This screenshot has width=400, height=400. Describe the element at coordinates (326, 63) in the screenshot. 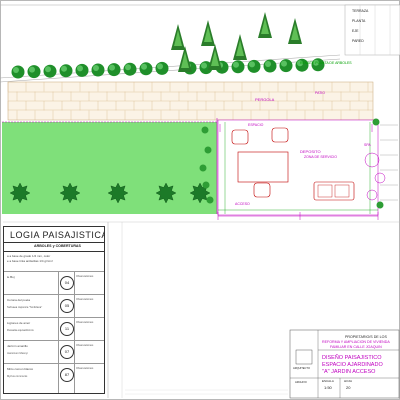

I see `plan-label-elev: REMATE PLANTA DE ARBOLES` at that location.